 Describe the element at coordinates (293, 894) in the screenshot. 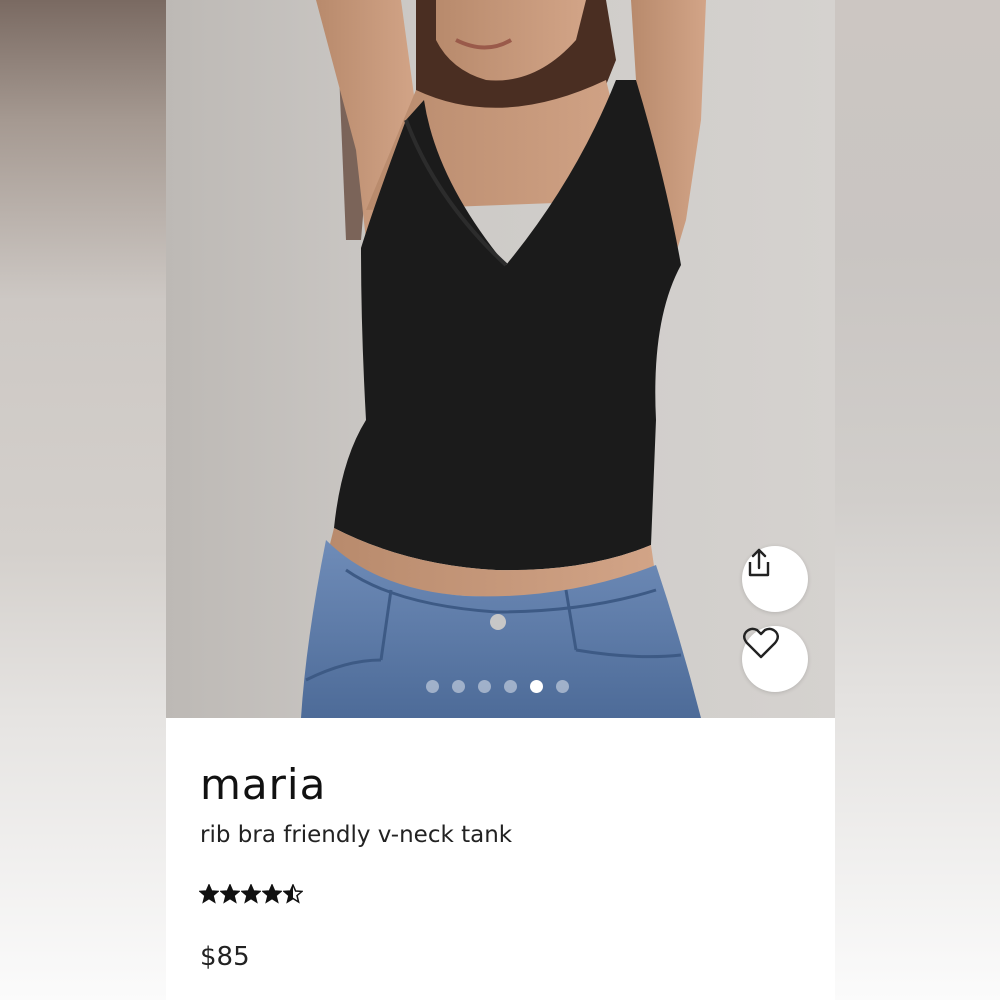

I see `star-half-icon` at that location.